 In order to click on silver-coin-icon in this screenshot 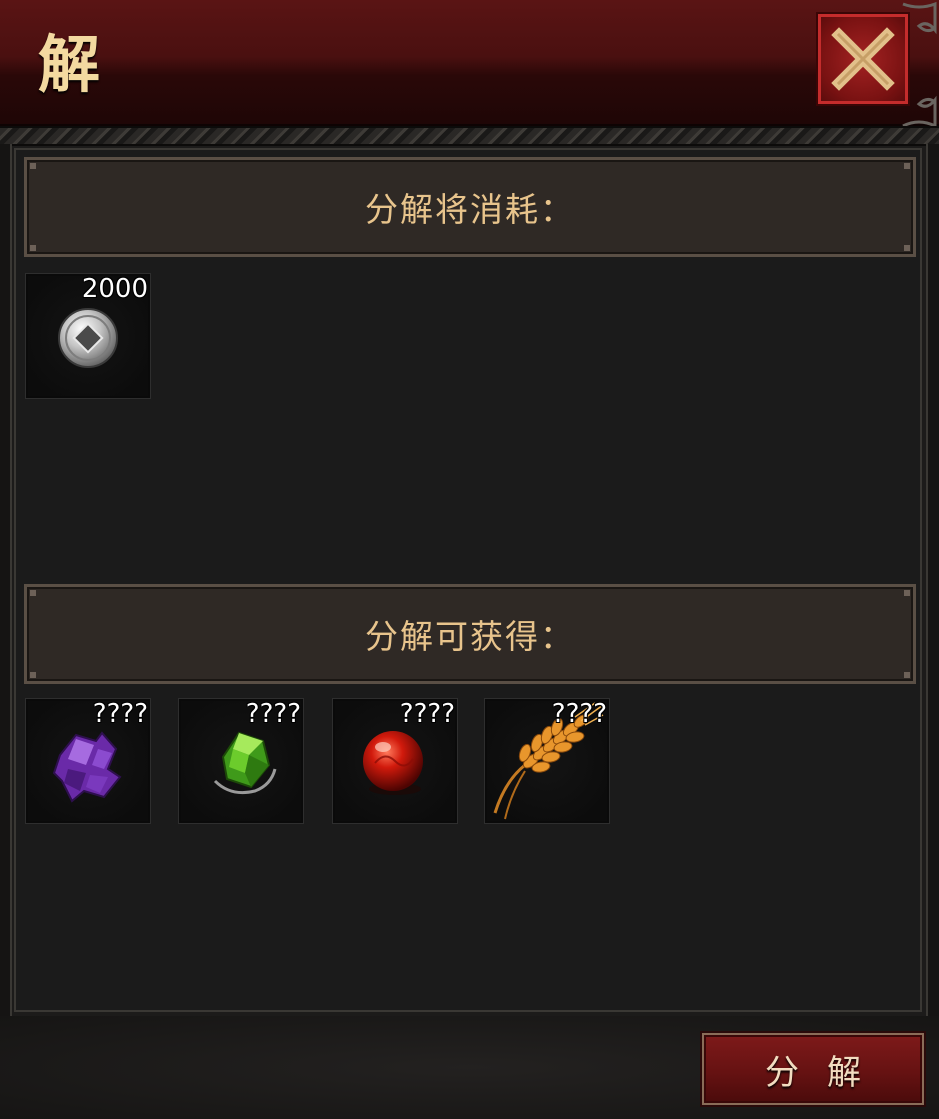, I will do `click(88, 338)`.